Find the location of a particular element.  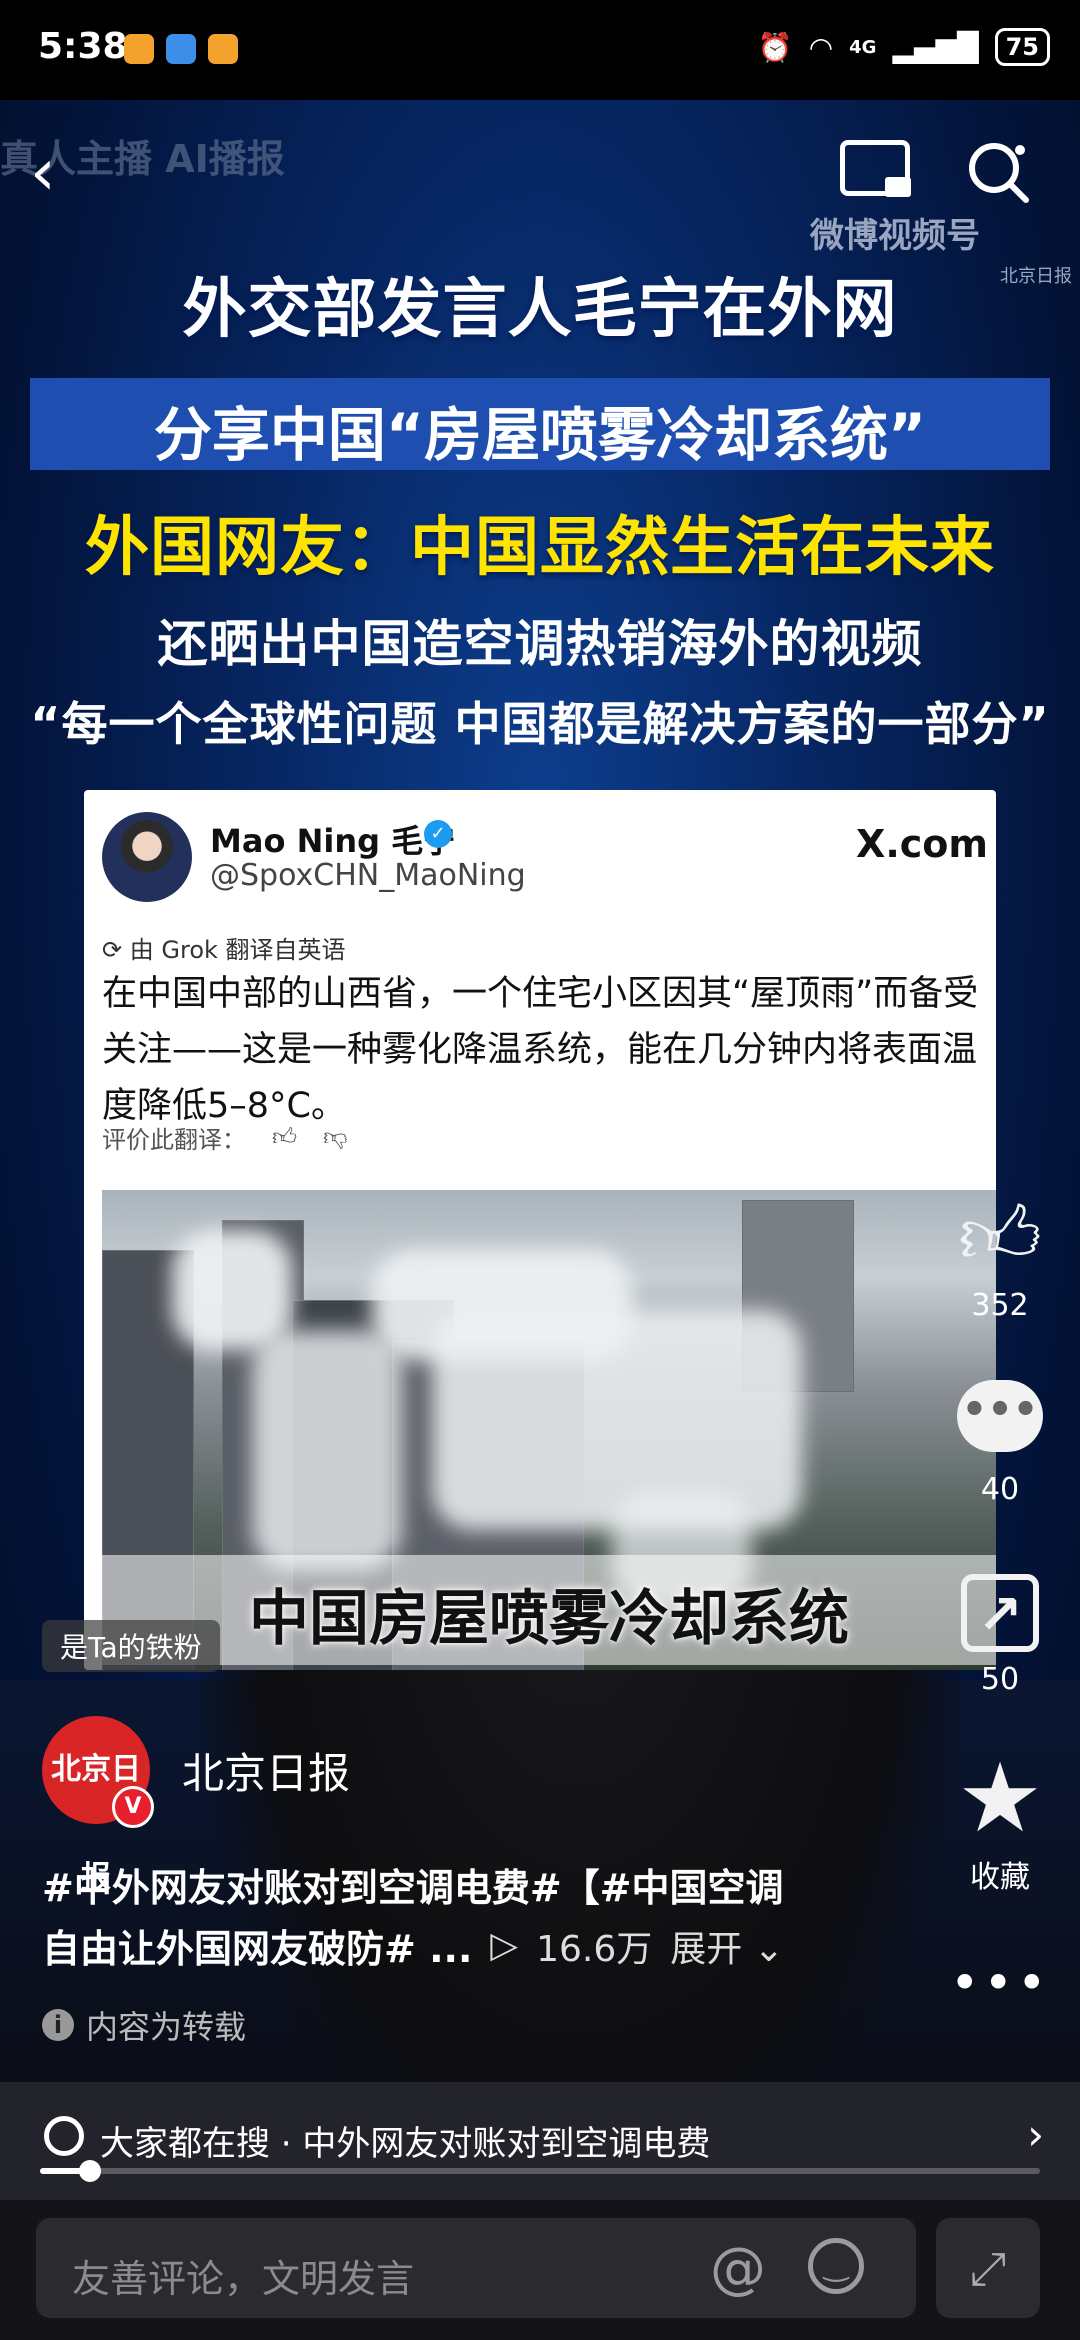

repost-note-text: 内容为转载 is located at coordinates (166, 2027).